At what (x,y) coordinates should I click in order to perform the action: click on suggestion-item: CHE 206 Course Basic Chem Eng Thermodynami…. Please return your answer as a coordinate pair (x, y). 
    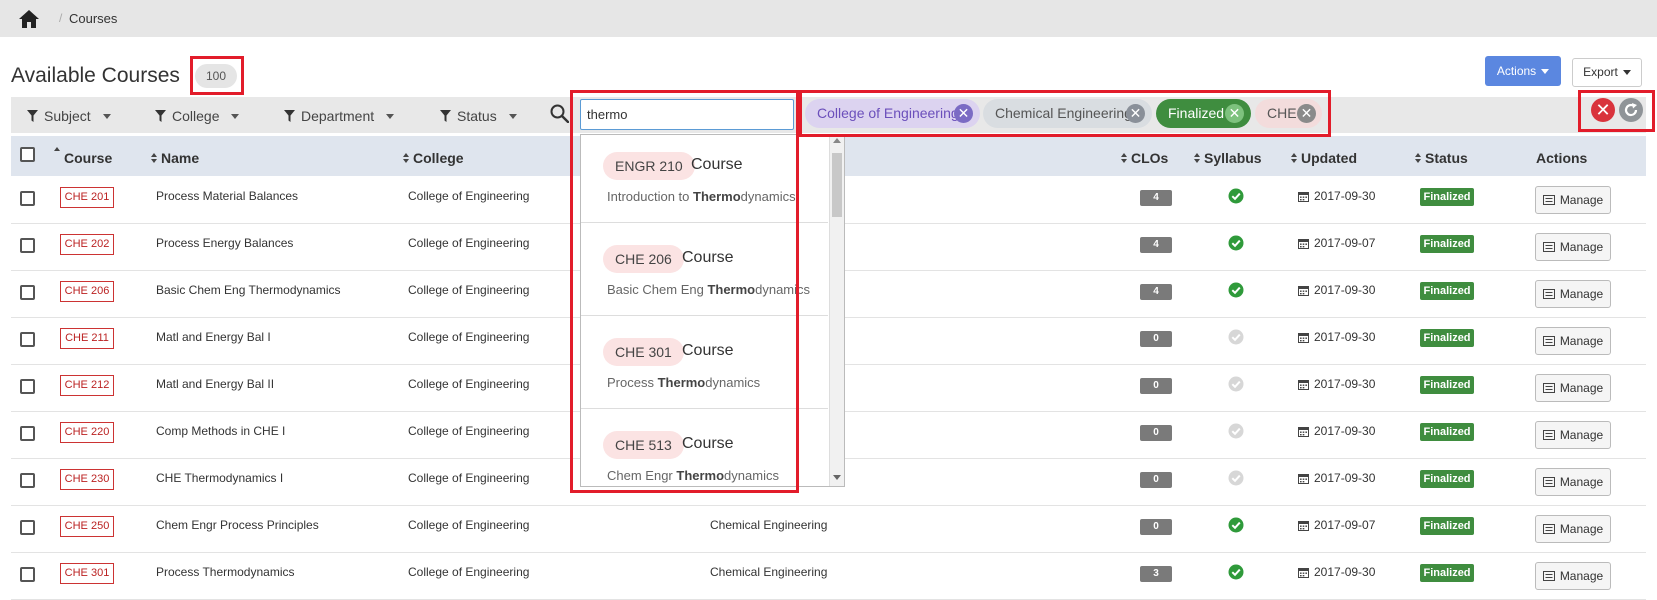
    Looking at the image, I should click on (704, 269).